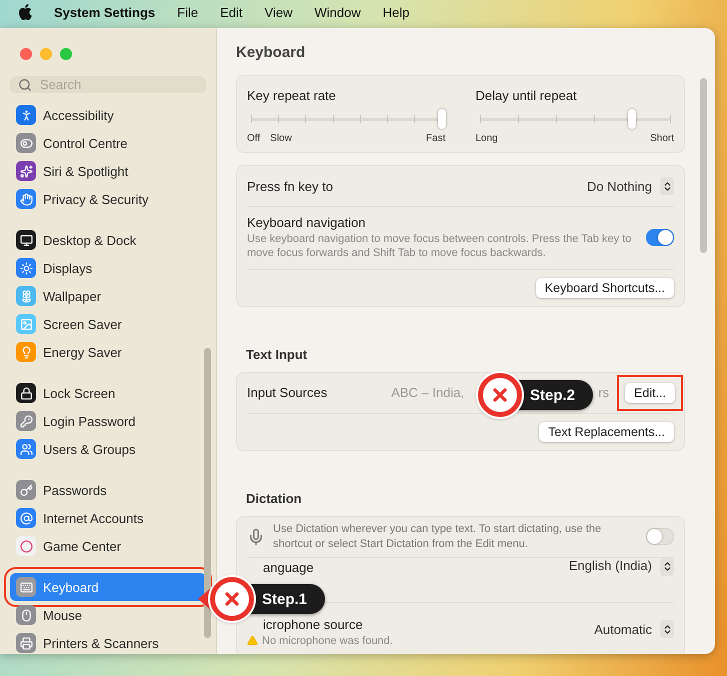 Image resolution: width=727 pixels, height=676 pixels. I want to click on row-value: ABC – India,, so click(427, 392).